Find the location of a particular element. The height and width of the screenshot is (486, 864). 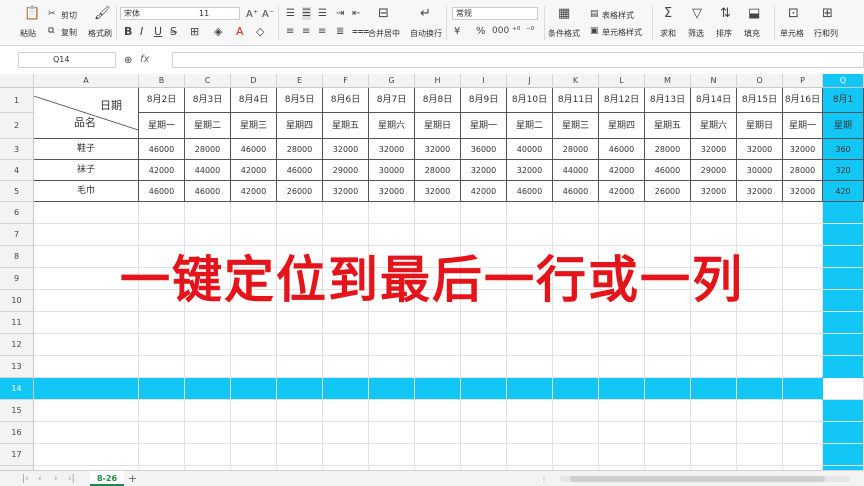

merge-center-button: 合并居中 is located at coordinates (384, 33).